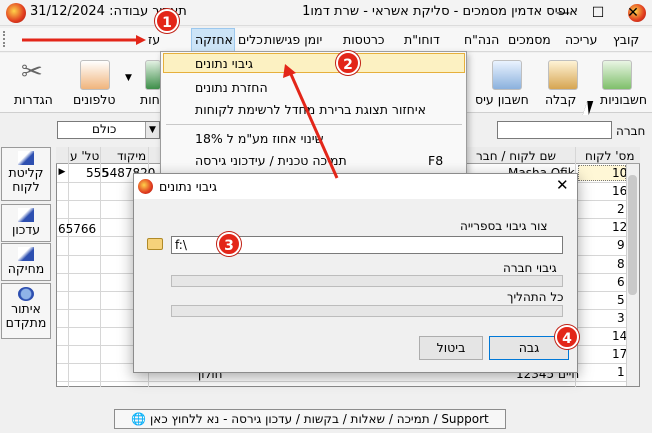 The height and width of the screenshot is (433, 652). What do you see at coordinates (167, 21) in the screenshot?
I see `annotation-badge-1: 1` at bounding box center [167, 21].